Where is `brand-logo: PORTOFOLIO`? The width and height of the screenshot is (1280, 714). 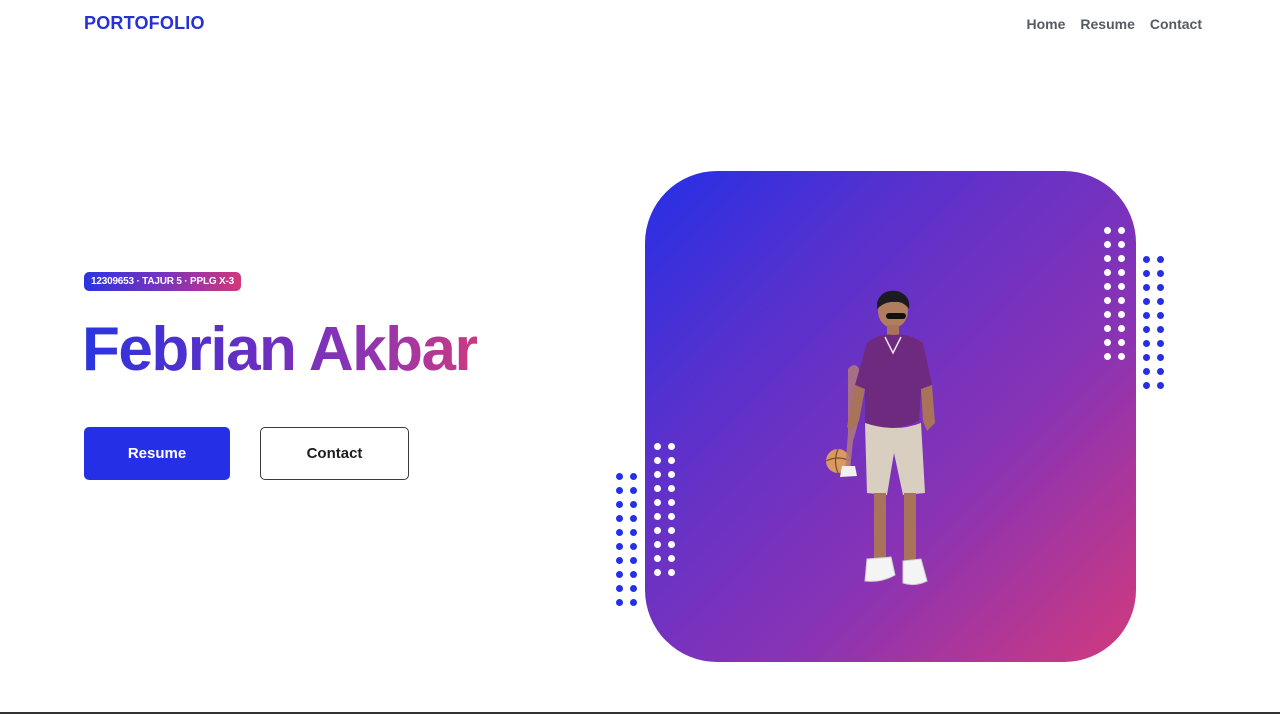 brand-logo: PORTOFOLIO is located at coordinates (144, 23).